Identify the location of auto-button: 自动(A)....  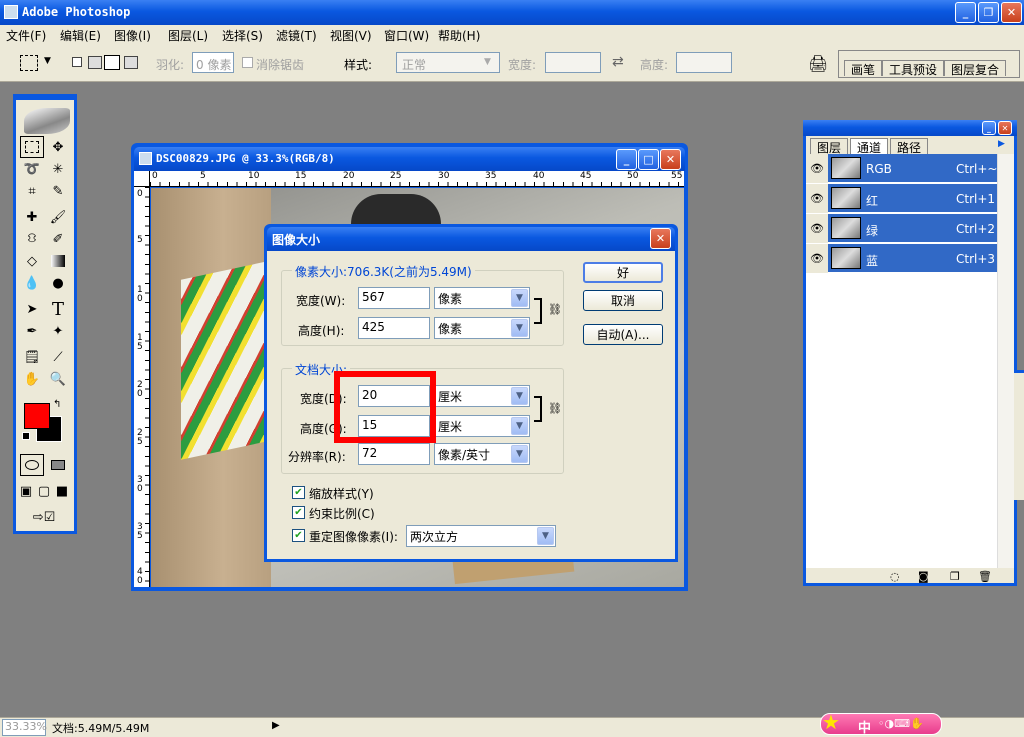
(623, 334).